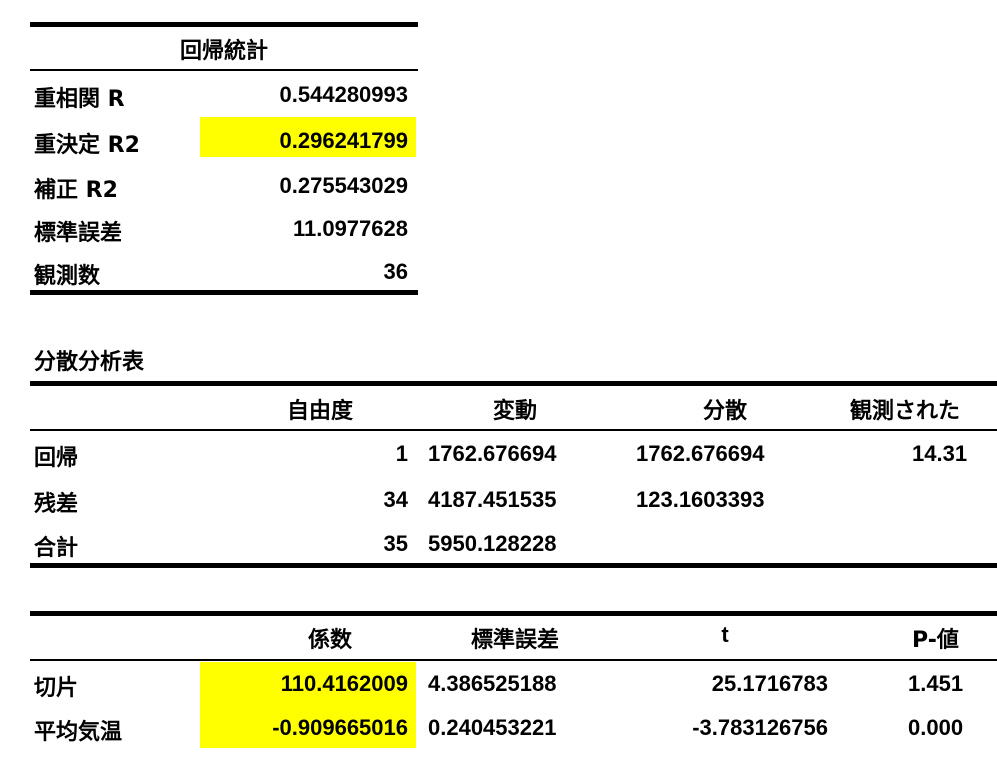  I want to click on anova-cell-df: 35, so click(395, 543).